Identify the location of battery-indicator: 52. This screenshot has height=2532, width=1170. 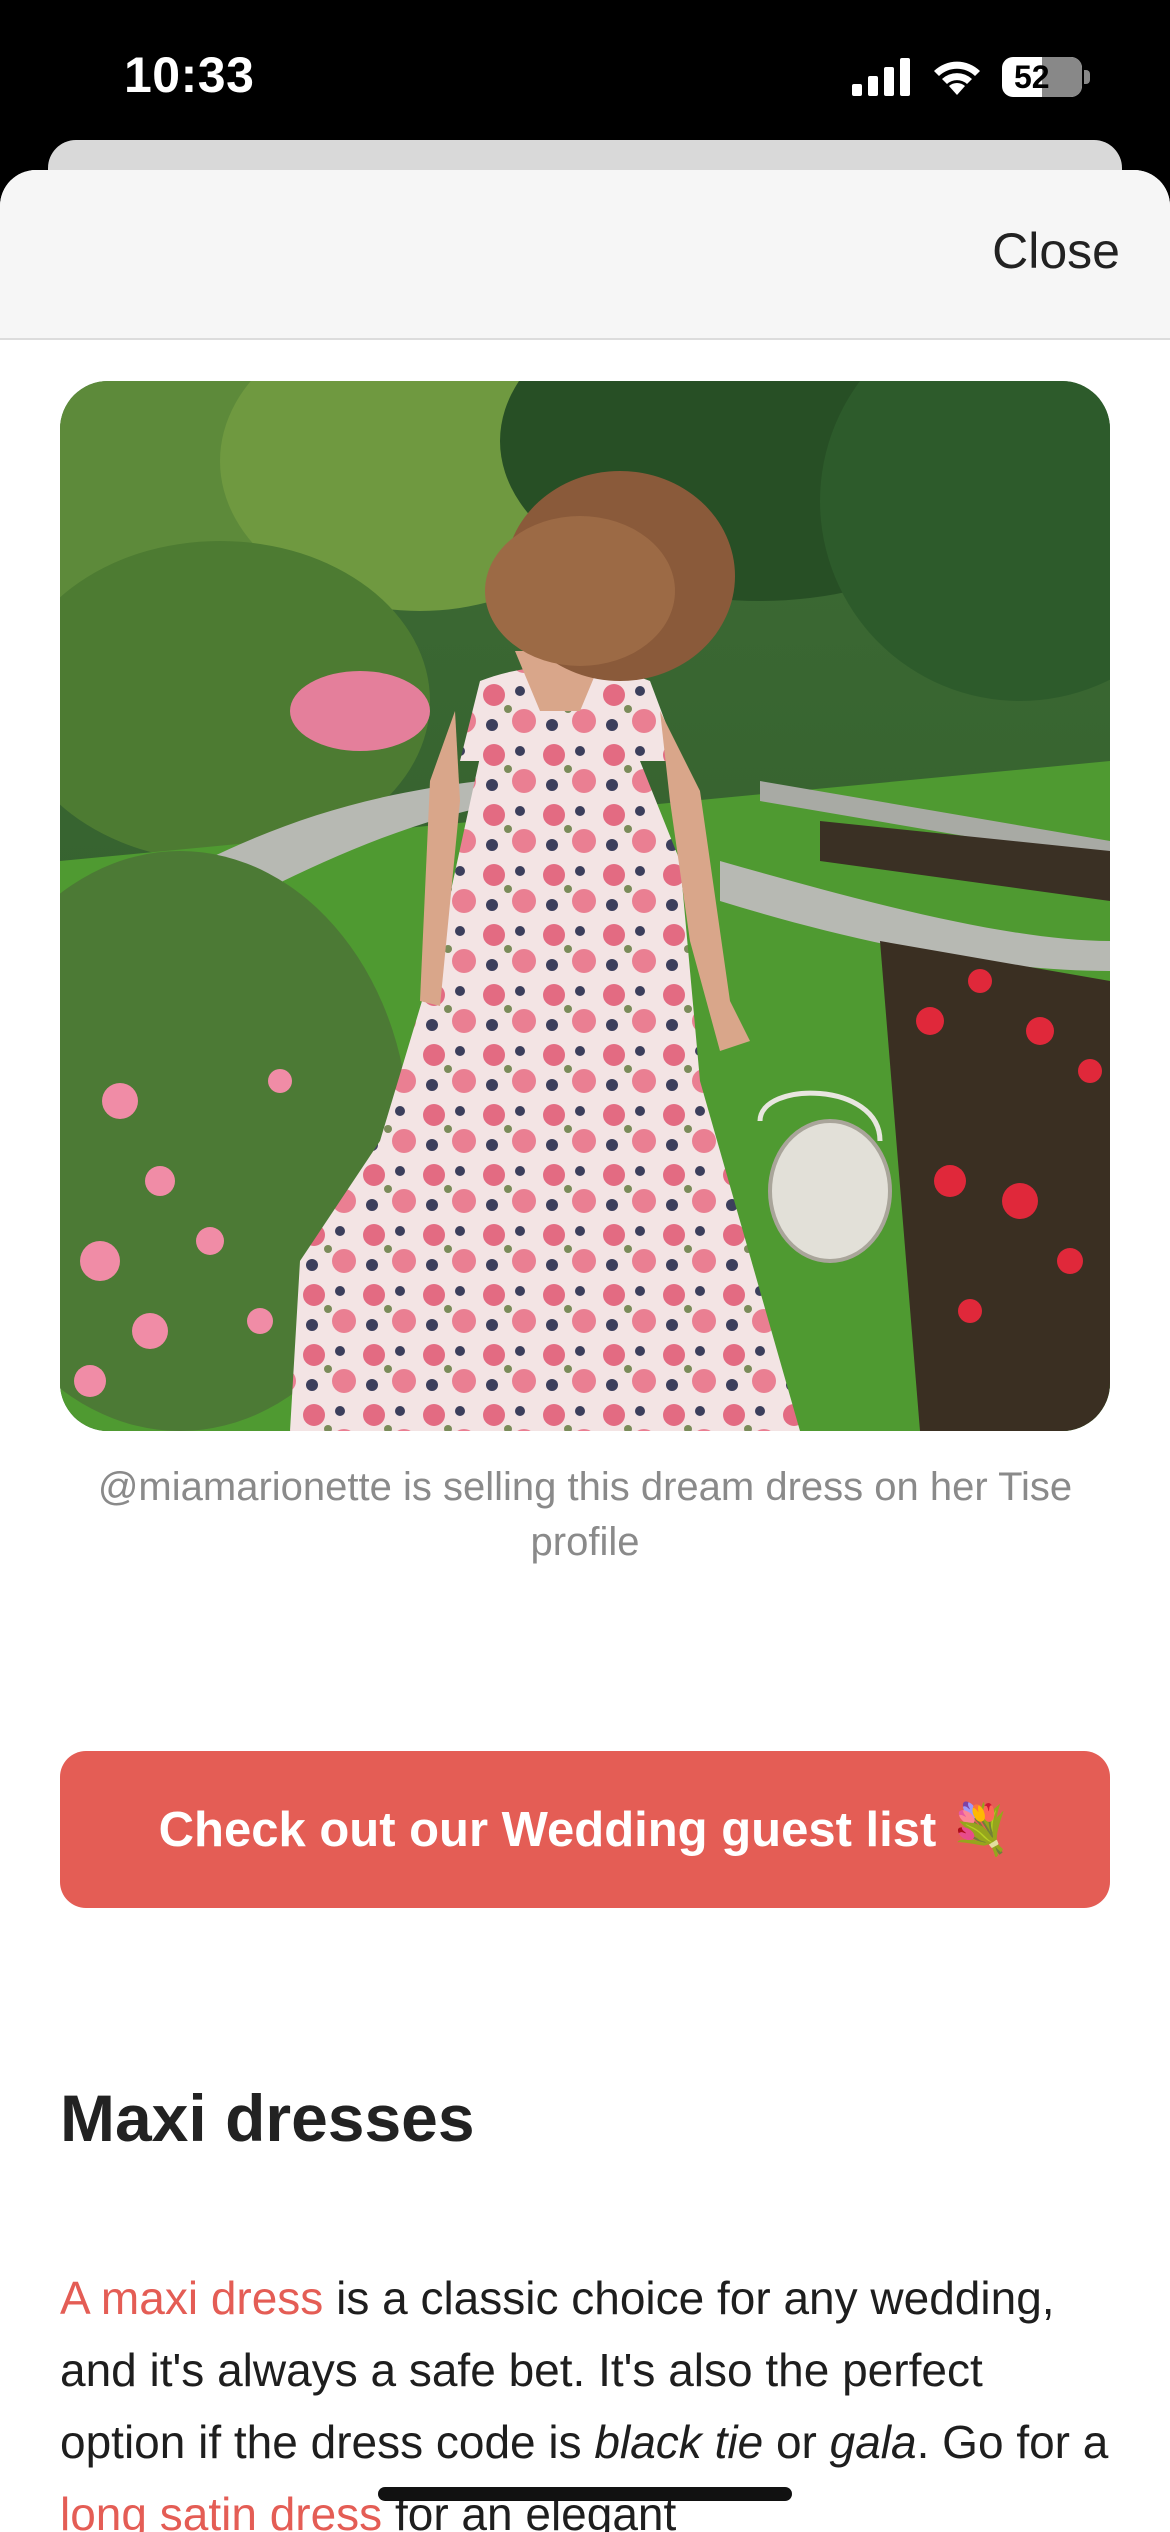
(1046, 77).